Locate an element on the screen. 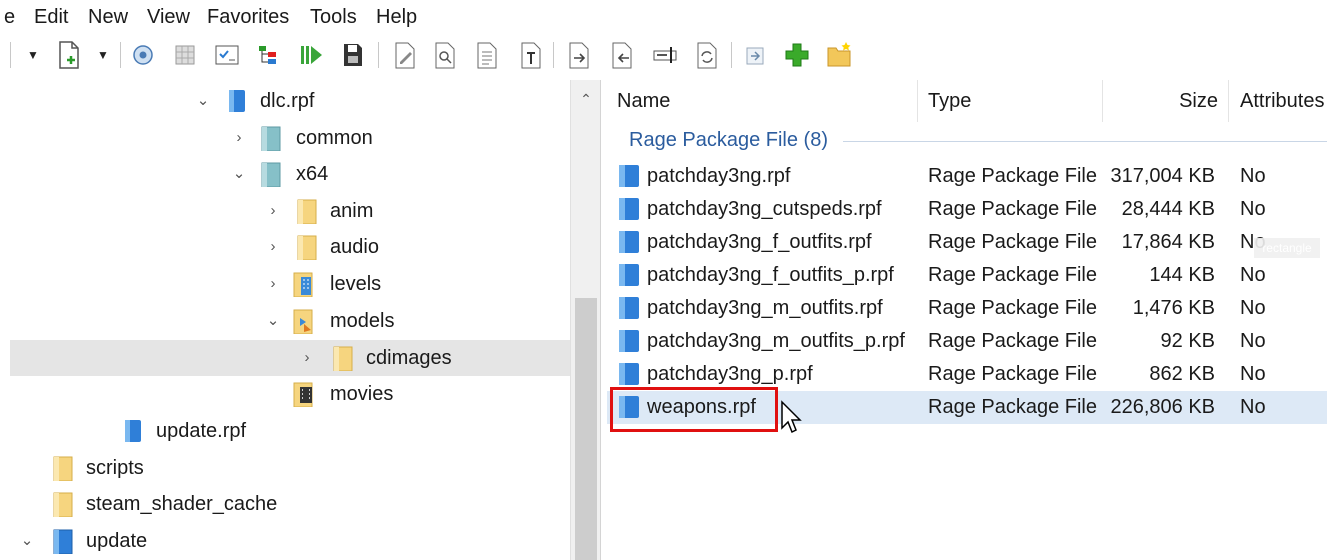 The width and height of the screenshot is (1327, 560). group-header: Rage Package File (8) is located at coordinates (967, 141).